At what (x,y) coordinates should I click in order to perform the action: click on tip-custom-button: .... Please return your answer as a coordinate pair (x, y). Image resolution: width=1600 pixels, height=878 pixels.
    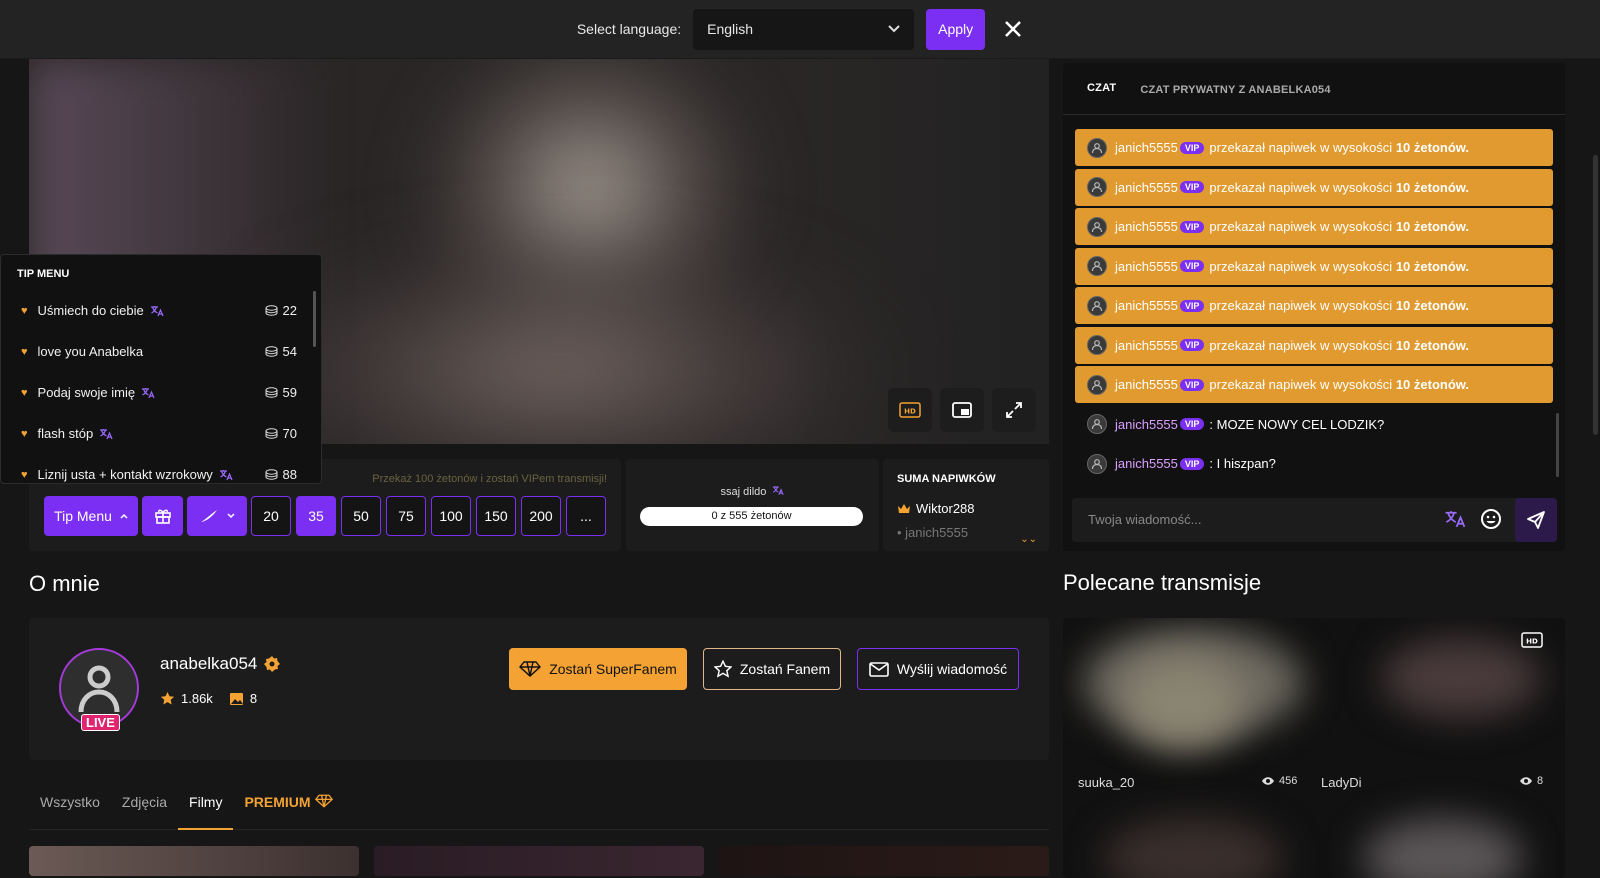
    Looking at the image, I should click on (586, 516).